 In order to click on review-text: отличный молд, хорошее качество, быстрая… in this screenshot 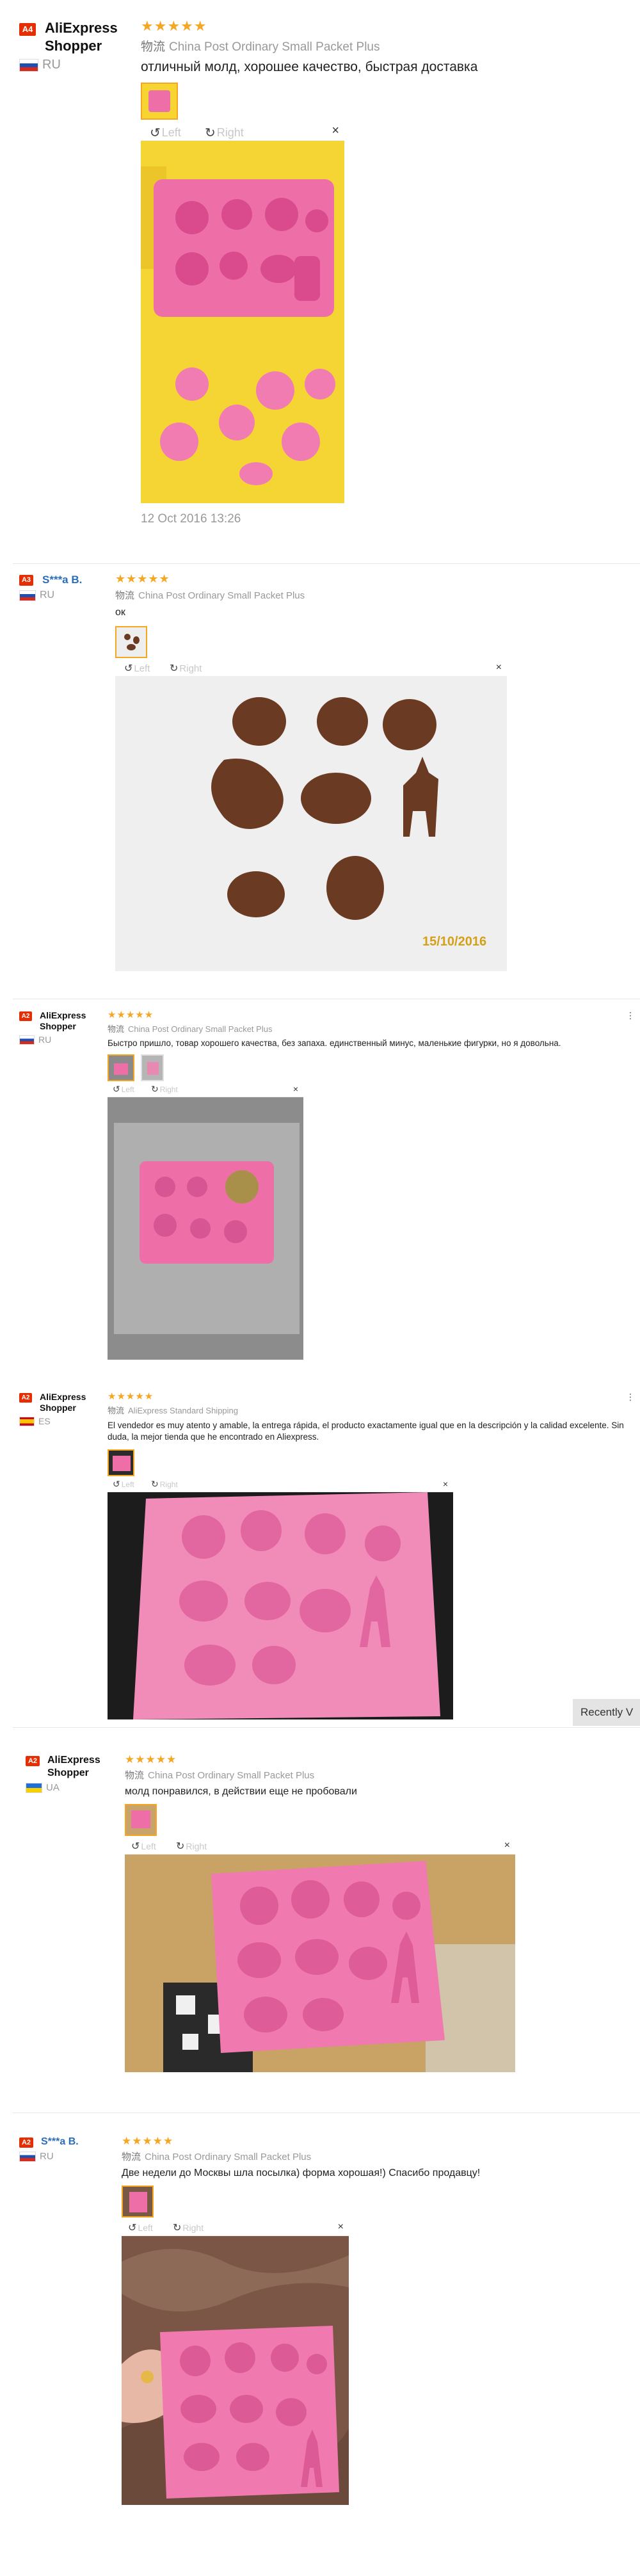, I will do `click(309, 67)`.